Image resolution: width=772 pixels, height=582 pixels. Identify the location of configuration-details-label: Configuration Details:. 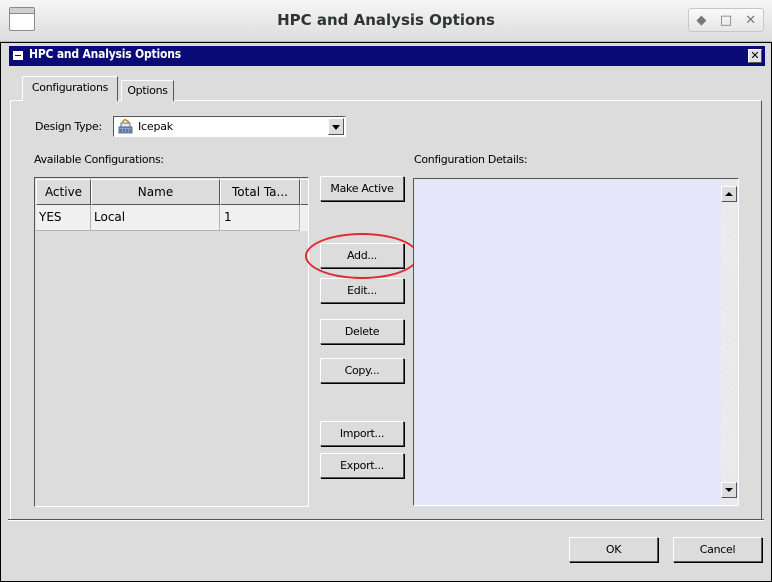
(471, 159).